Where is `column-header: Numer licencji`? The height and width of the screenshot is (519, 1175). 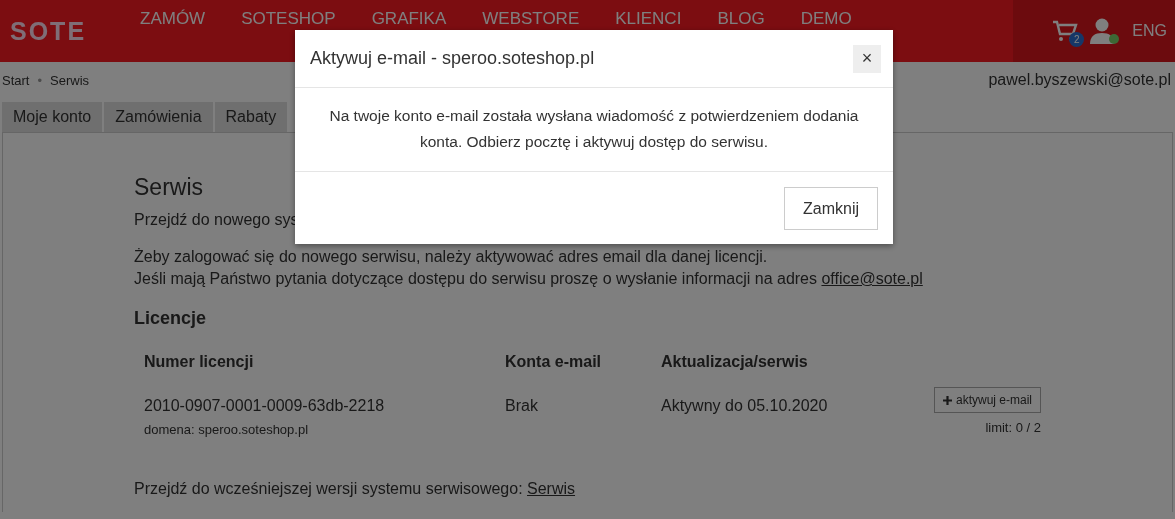 column-header: Numer licencji is located at coordinates (199, 362).